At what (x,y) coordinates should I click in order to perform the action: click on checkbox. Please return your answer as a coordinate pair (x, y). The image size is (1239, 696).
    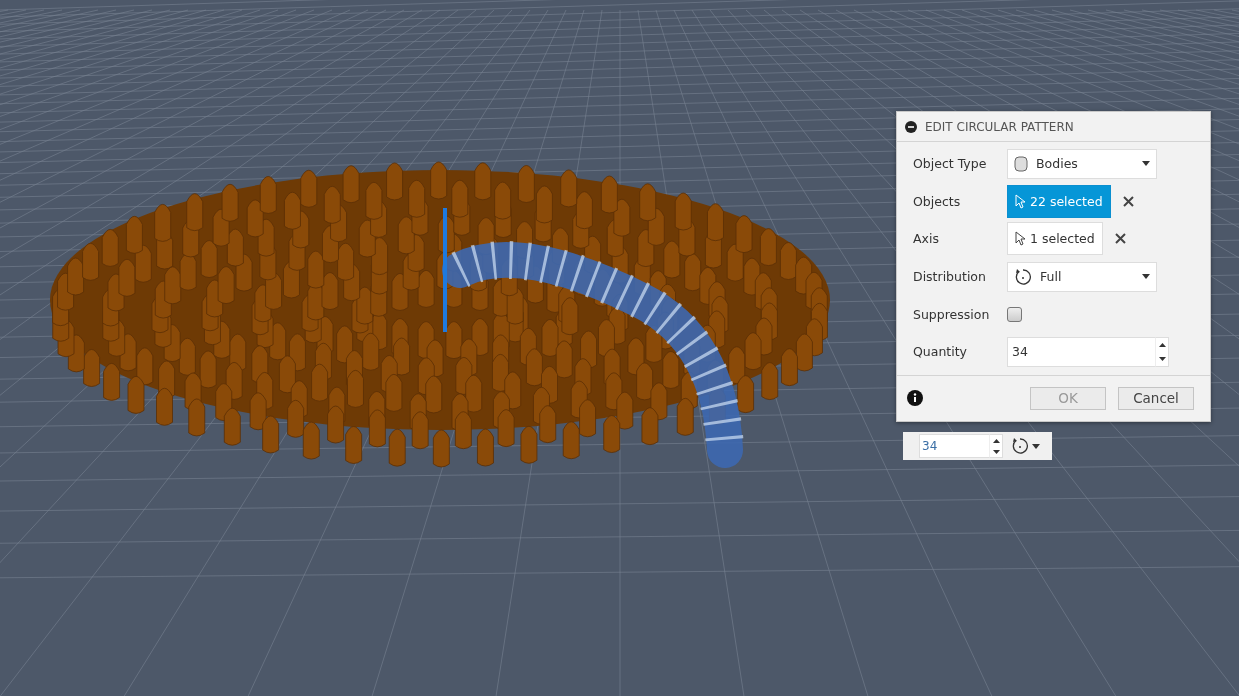
    Looking at the image, I should click on (1014, 314).